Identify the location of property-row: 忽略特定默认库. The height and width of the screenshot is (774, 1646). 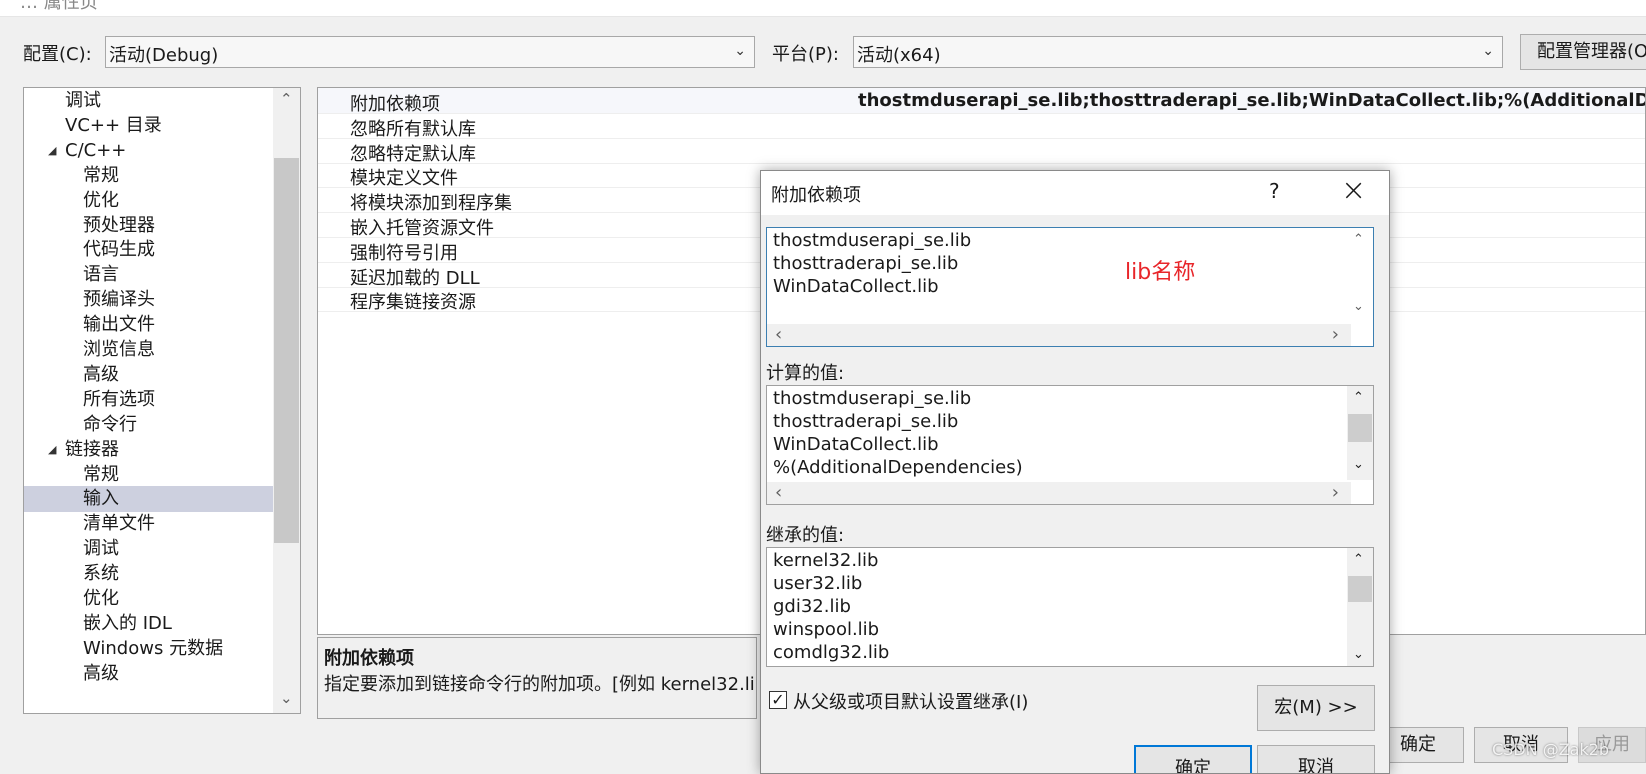
(981, 151).